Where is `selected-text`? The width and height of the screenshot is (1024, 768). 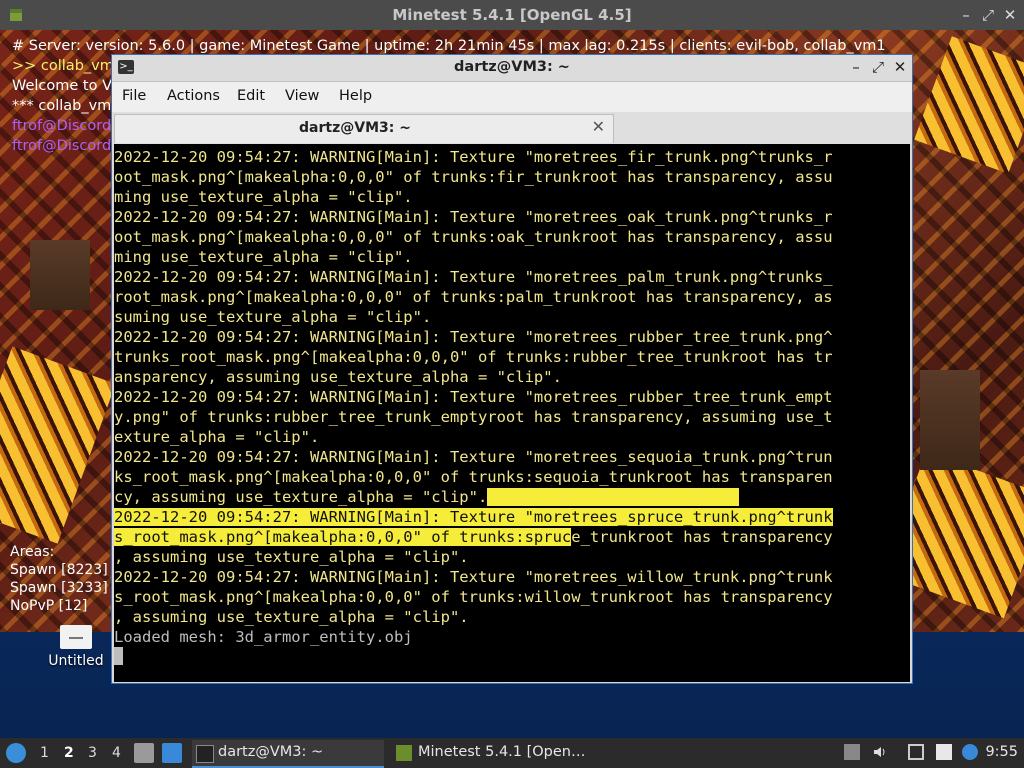
selected-text is located at coordinates (613, 497).